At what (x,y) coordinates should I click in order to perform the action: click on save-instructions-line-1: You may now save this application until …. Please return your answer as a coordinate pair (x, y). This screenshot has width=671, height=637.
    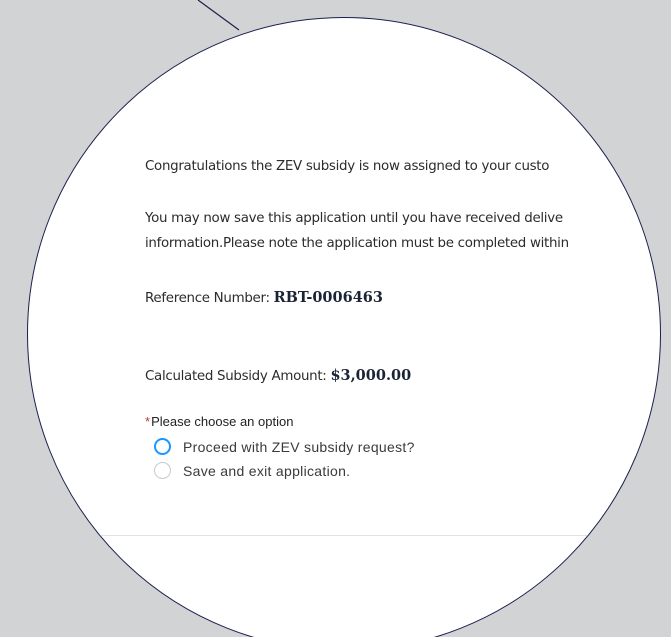
    Looking at the image, I should click on (354, 218).